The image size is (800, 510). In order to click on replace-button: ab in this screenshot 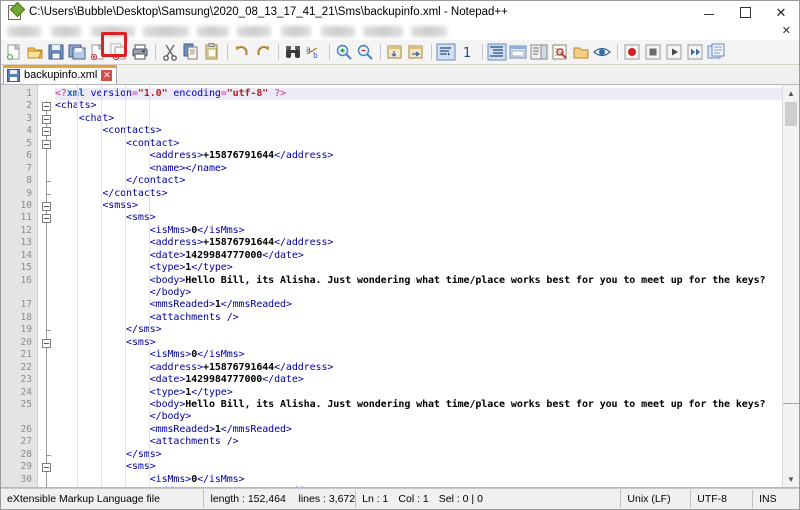, I will do `click(314, 52)`.